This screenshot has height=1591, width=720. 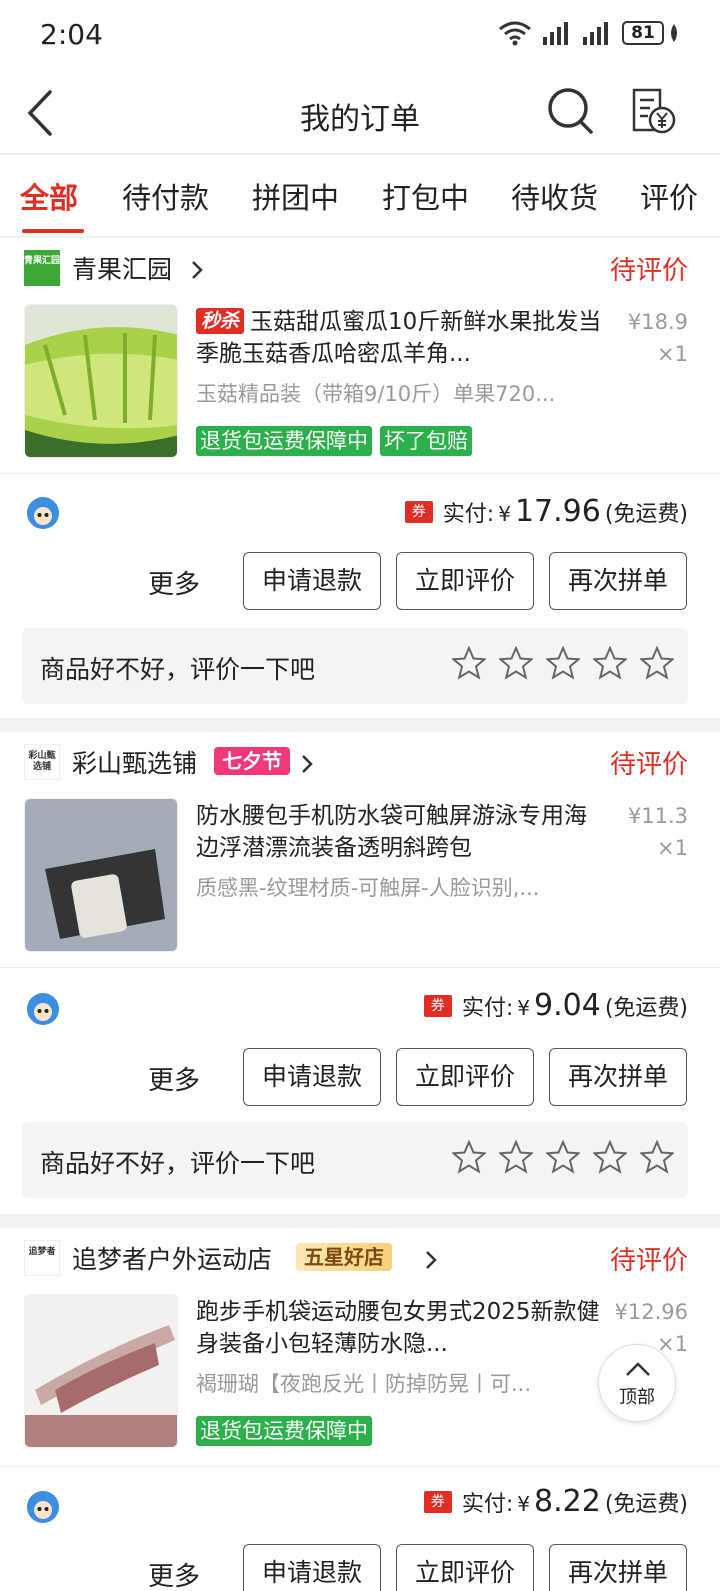 I want to click on flash-sale-badge: 秒杀, so click(x=220, y=321).